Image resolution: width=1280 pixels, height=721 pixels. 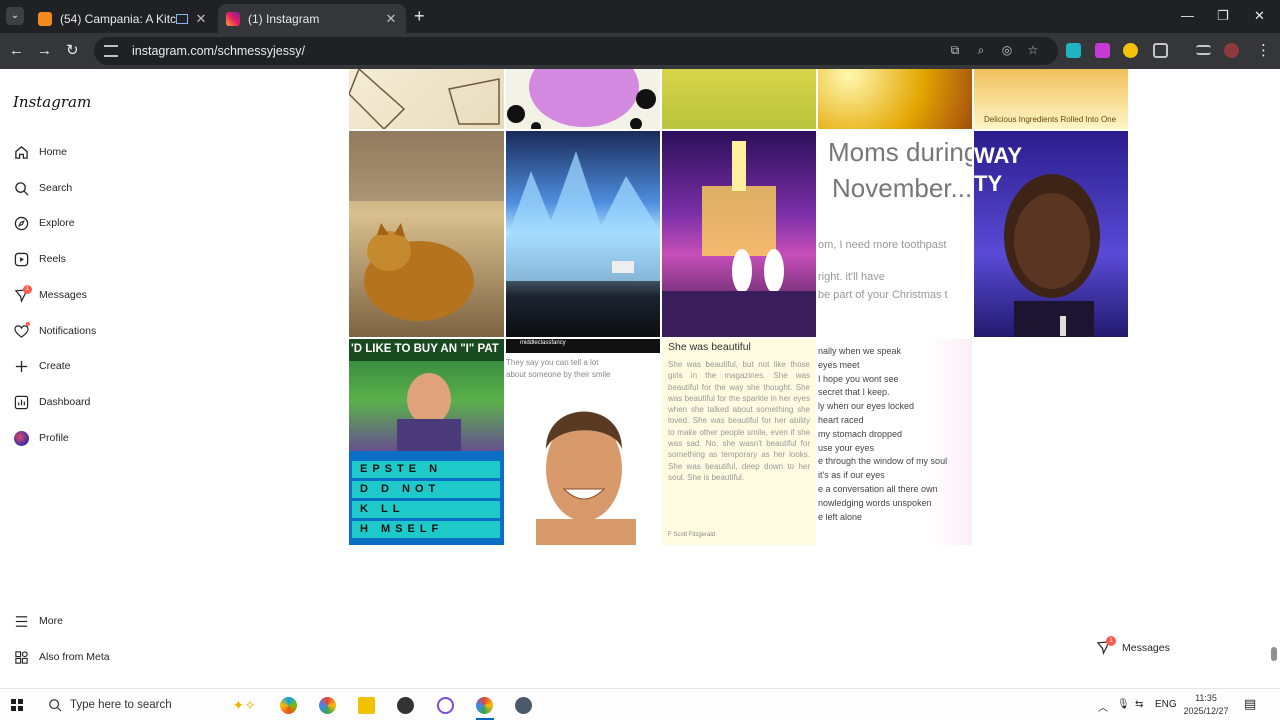 What do you see at coordinates (55, 366) in the screenshot?
I see `sidebar-item-label: Create` at bounding box center [55, 366].